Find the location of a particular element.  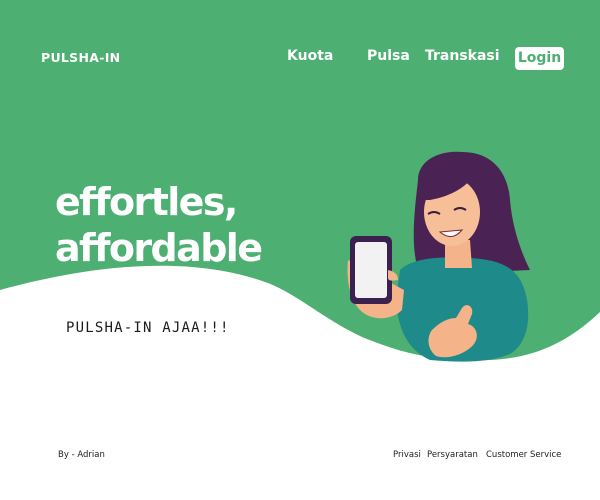

hero-tagline: PULSHA-IN AJAA!!! is located at coordinates (148, 328).